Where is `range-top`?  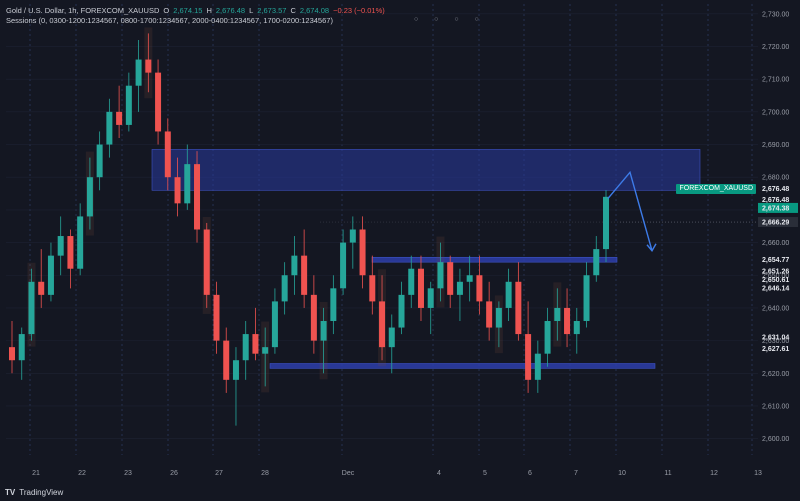
range-top is located at coordinates (494, 259).